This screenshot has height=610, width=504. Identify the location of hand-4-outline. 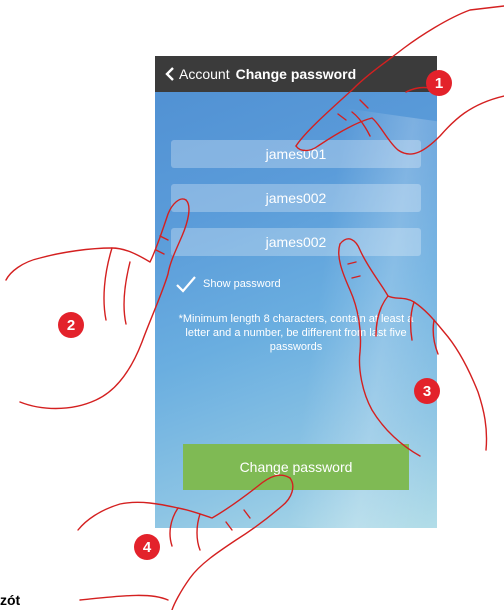
(184, 502).